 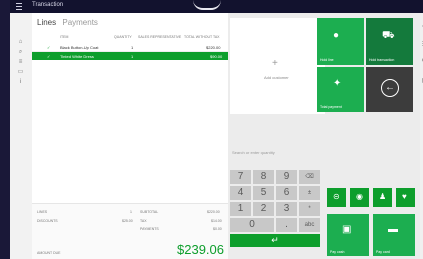 I want to click on subtotal-label: SUBTOTAL, so click(x=149, y=212).